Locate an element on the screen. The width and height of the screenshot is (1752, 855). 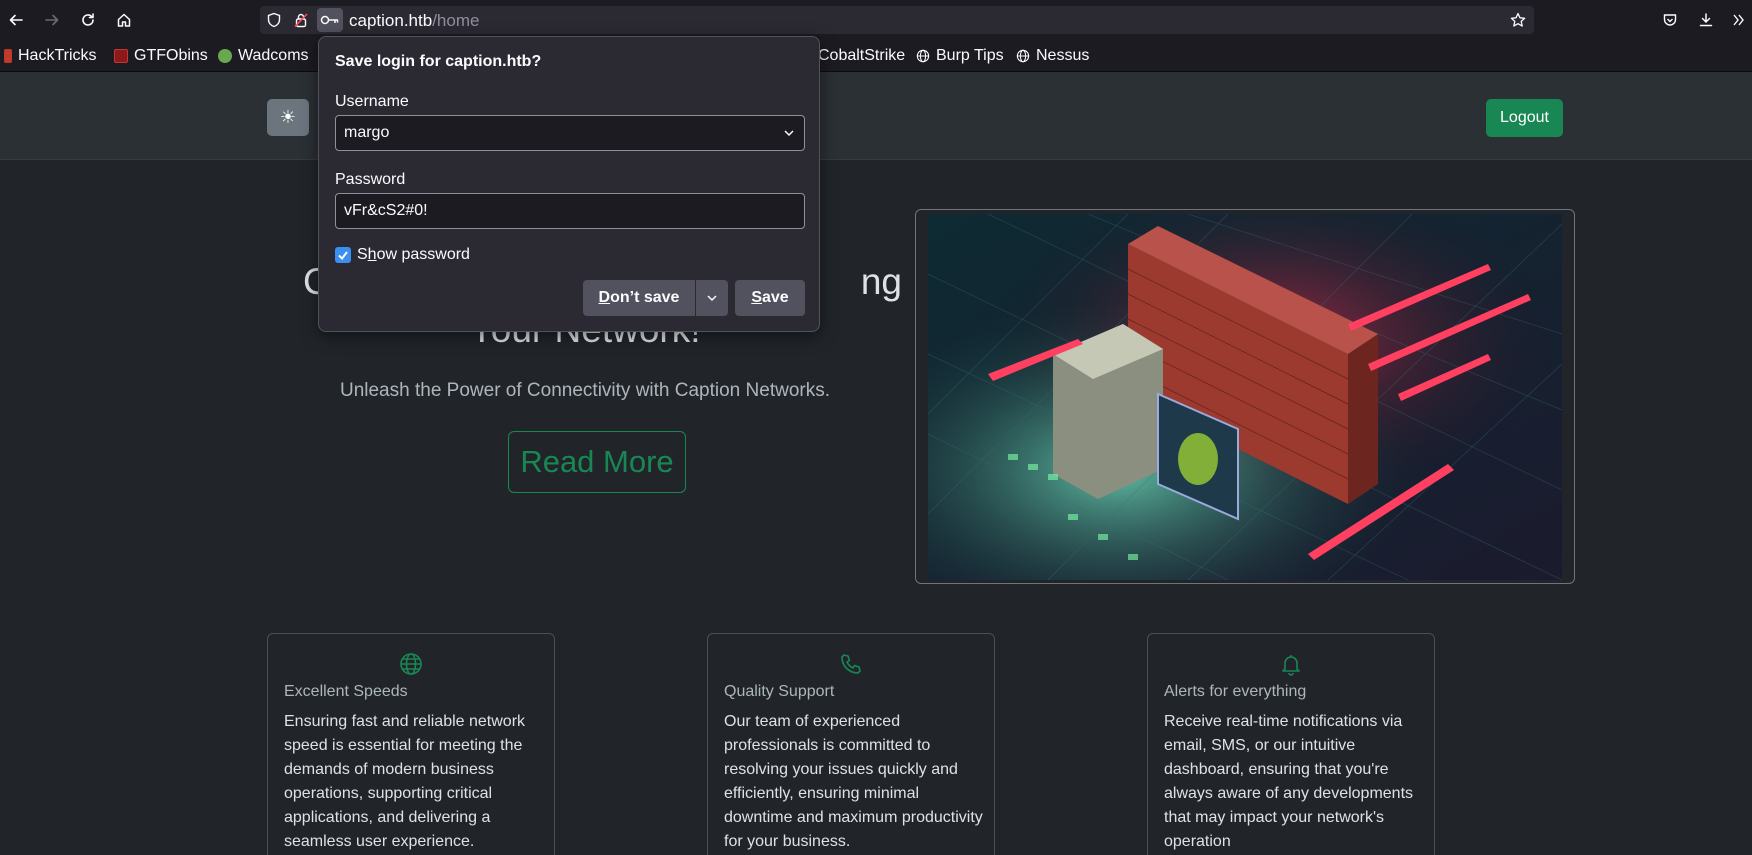
download-icon is located at coordinates (1706, 20).